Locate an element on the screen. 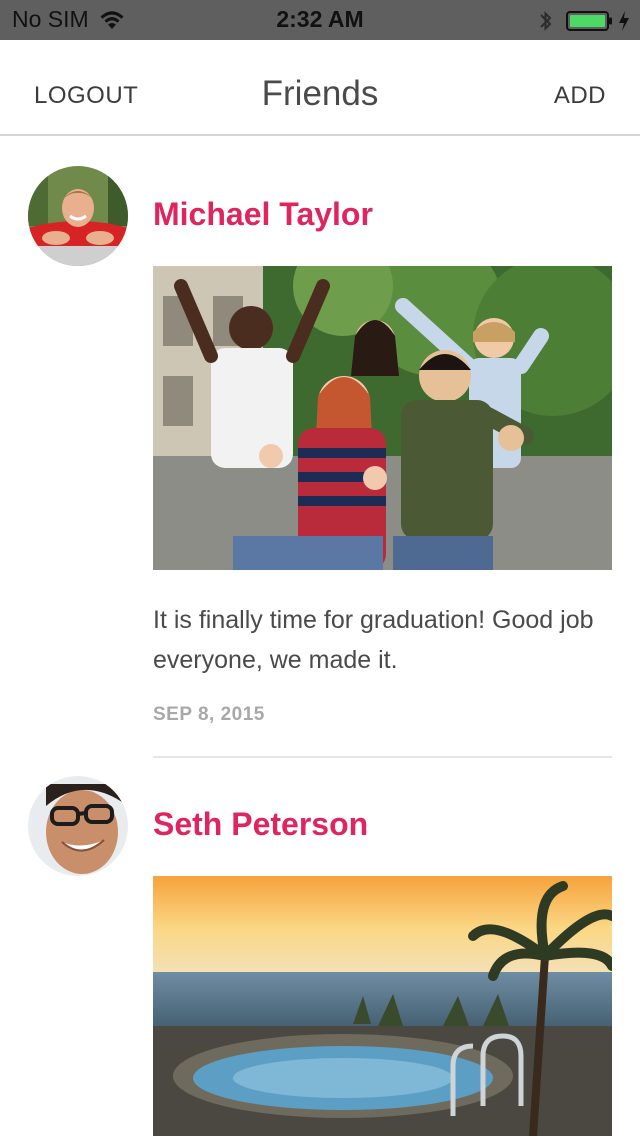 The image size is (640, 1136). battery-icon is located at coordinates (589, 21).